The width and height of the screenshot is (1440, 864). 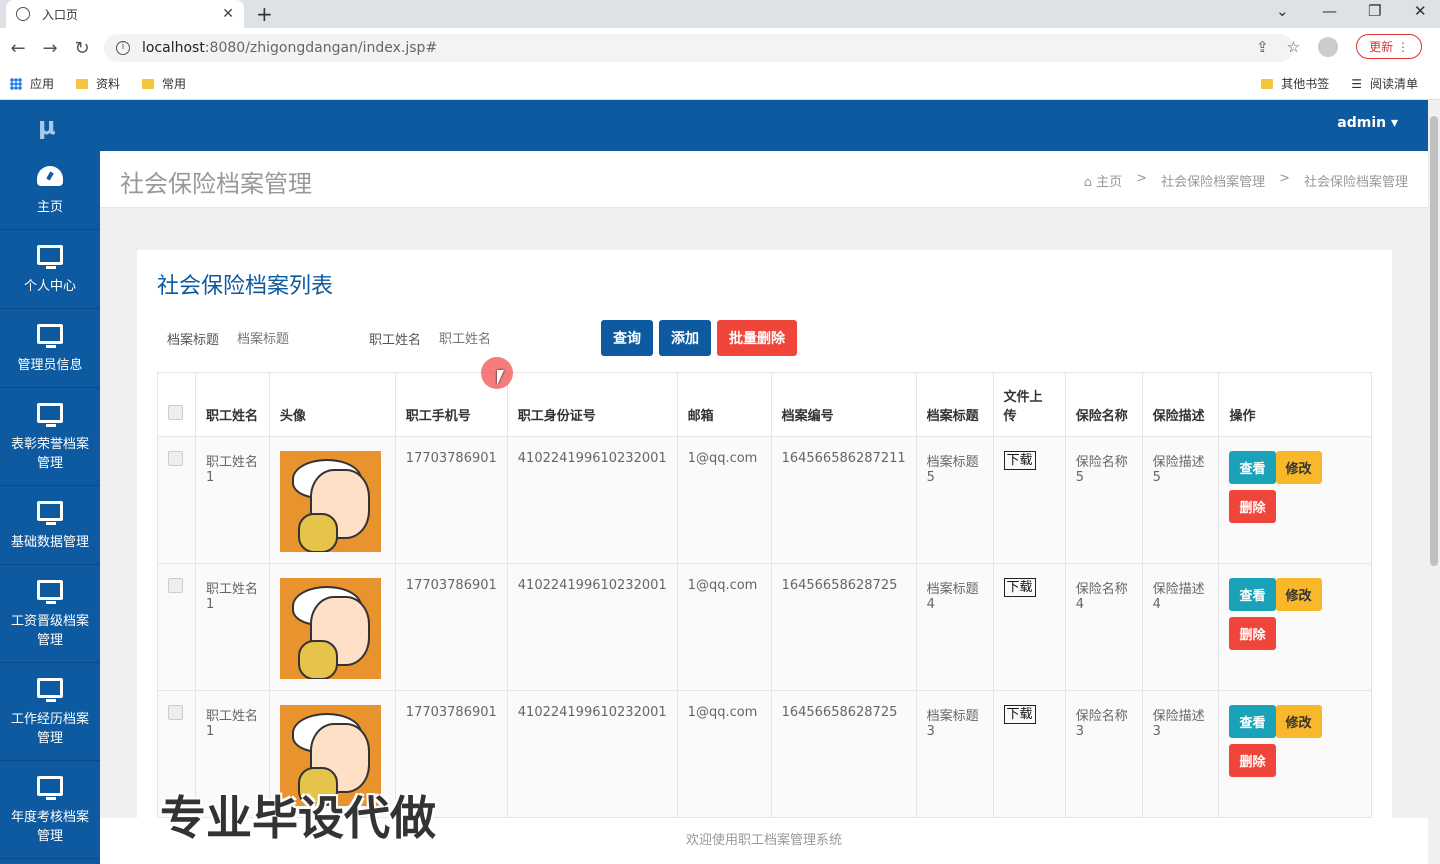 I want to click on user-menu: admin ▾, so click(x=1367, y=123).